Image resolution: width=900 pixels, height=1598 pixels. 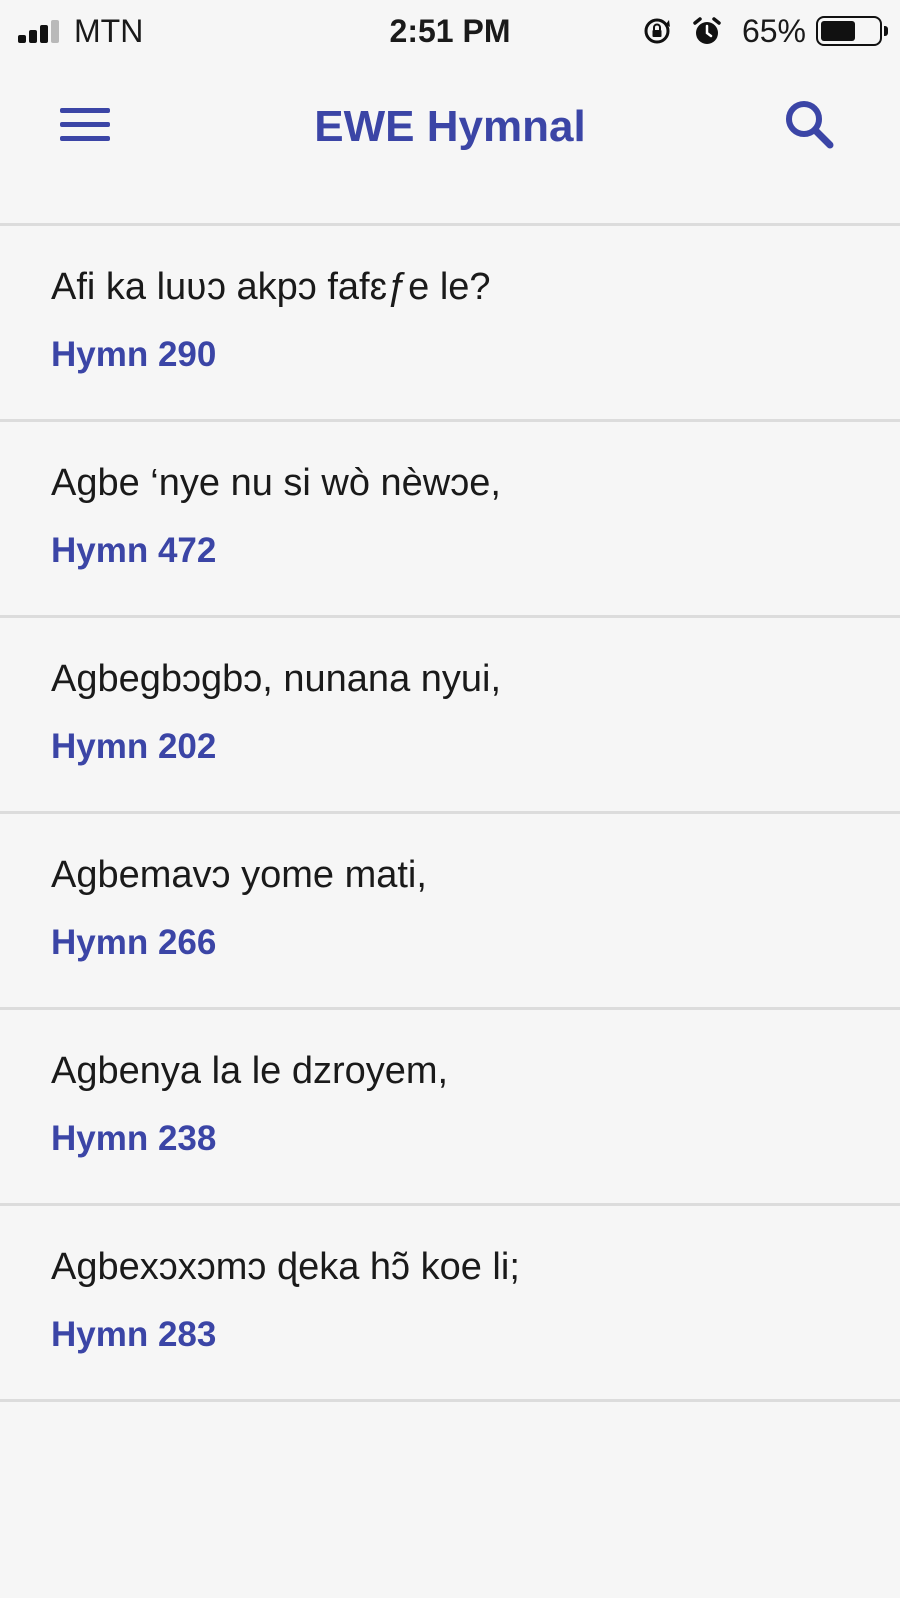 I want to click on hymn-title: Afi ka luʋɔ akpɔ fafɛƒe le?, so click(x=271, y=287).